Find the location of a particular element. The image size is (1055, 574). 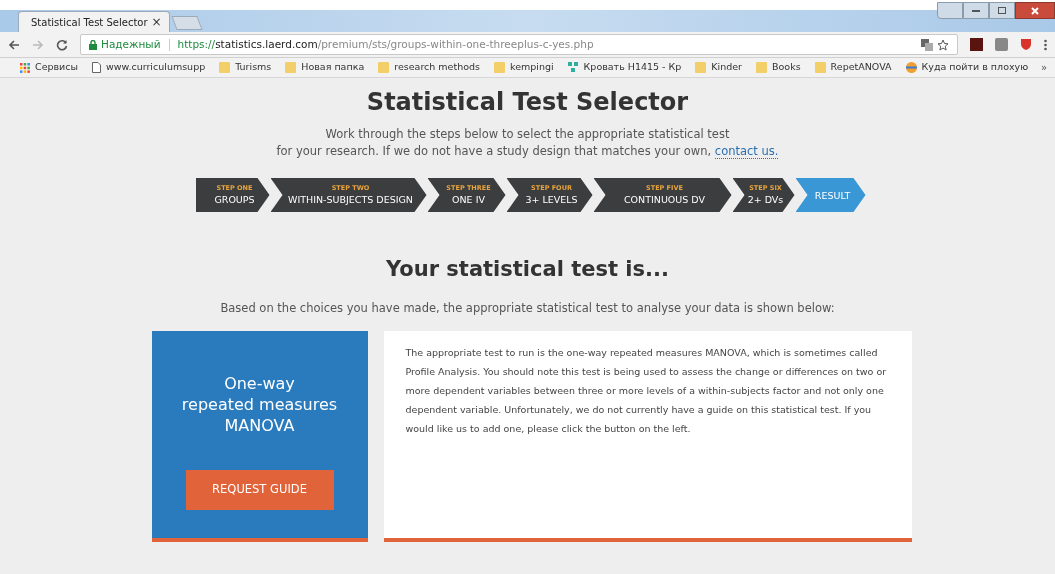

reload-icon is located at coordinates (62, 44).